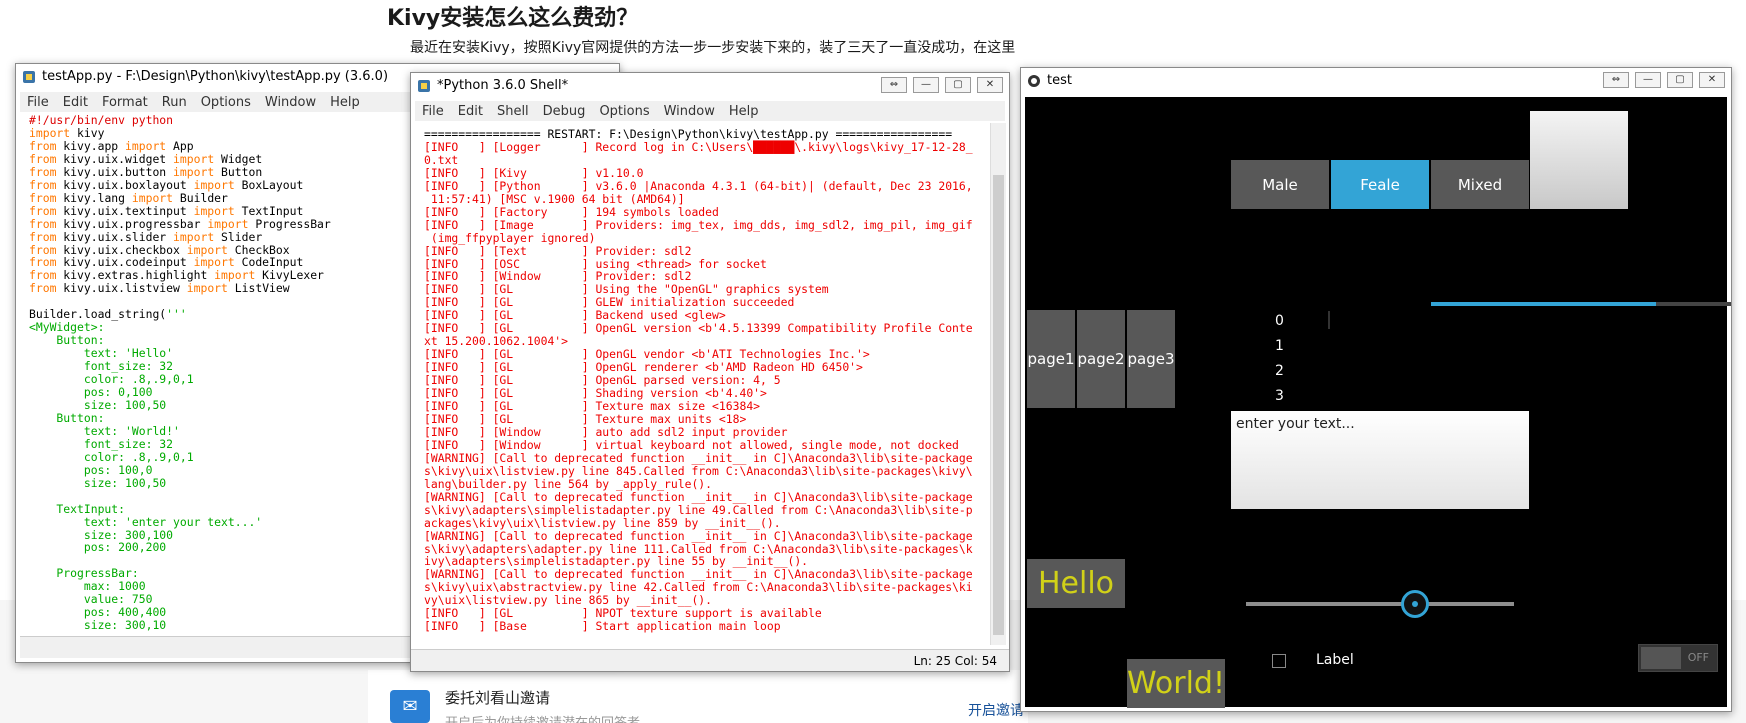  What do you see at coordinates (498, 698) in the screenshot?
I see `invite-card-title: 委托刘看山邀请` at bounding box center [498, 698].